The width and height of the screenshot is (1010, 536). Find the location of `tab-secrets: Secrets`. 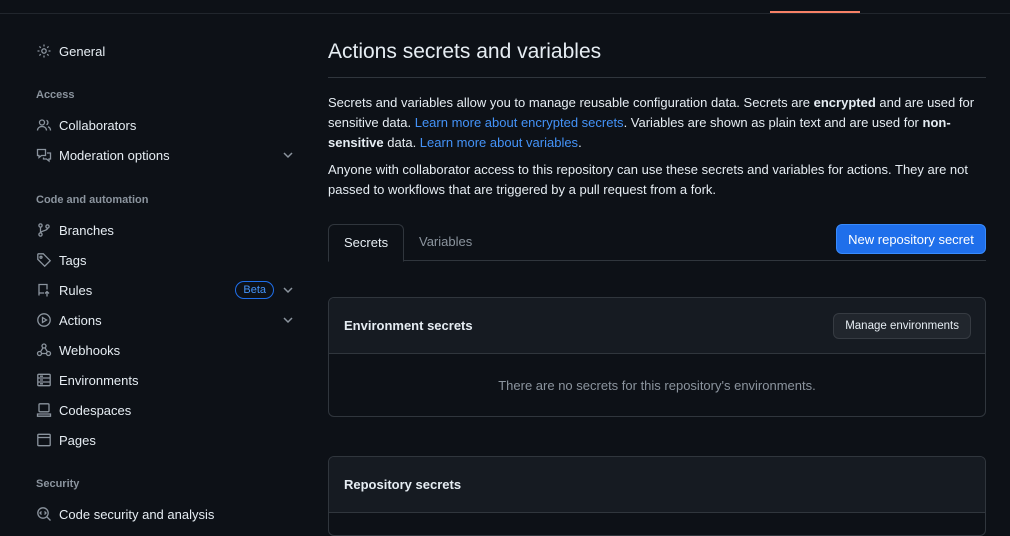

tab-secrets: Secrets is located at coordinates (366, 243).